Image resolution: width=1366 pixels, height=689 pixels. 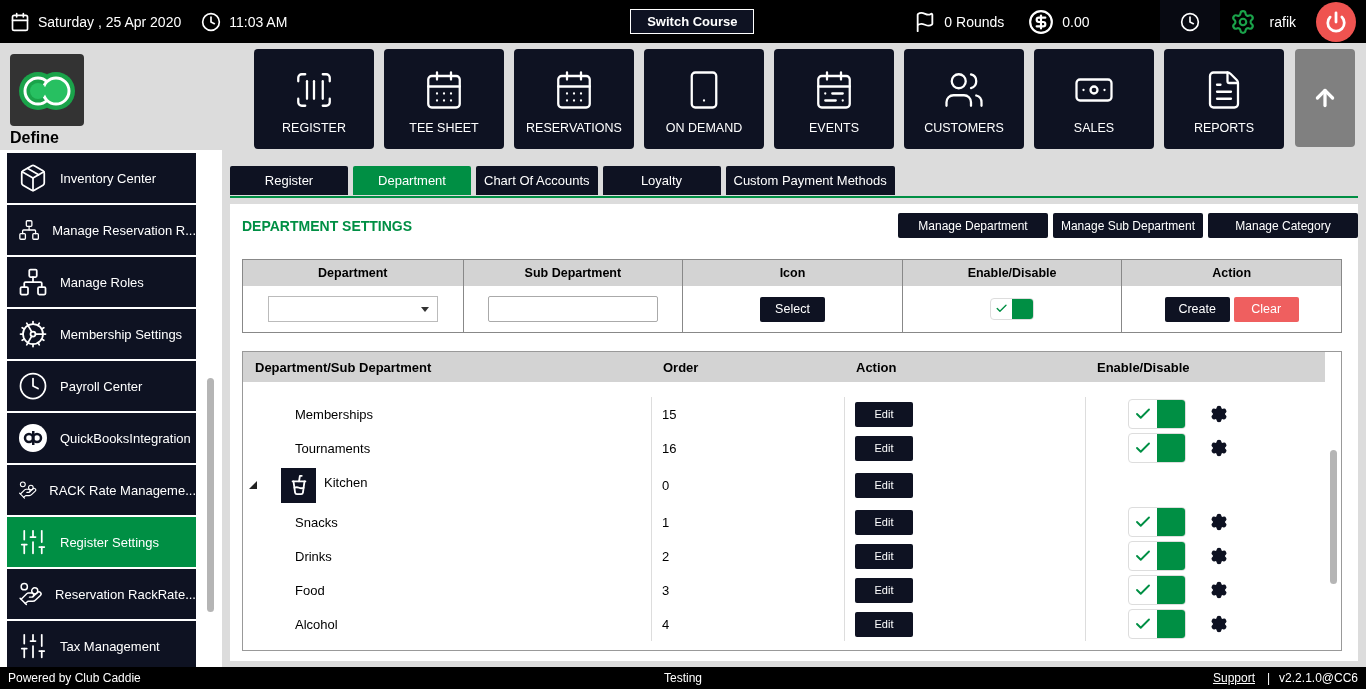 I want to click on manage-button: Manage Category, so click(x=1283, y=225).